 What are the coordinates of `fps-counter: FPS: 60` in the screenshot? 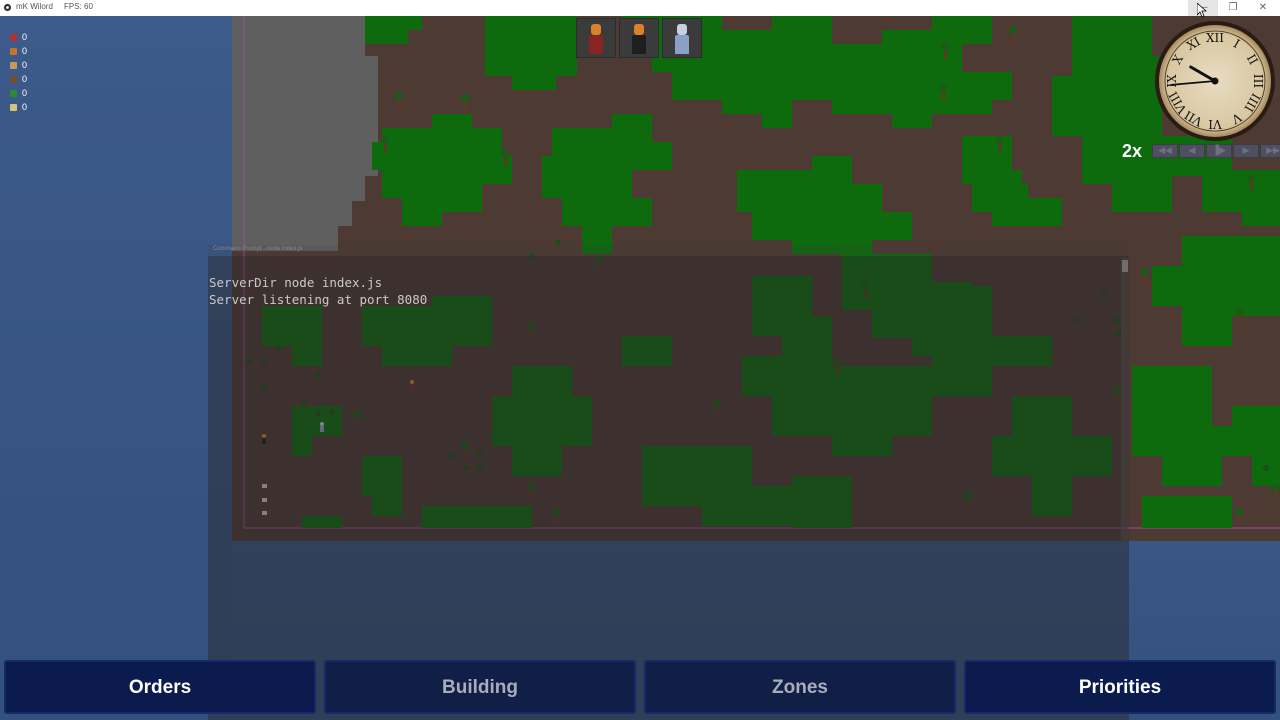 It's located at (78, 6).